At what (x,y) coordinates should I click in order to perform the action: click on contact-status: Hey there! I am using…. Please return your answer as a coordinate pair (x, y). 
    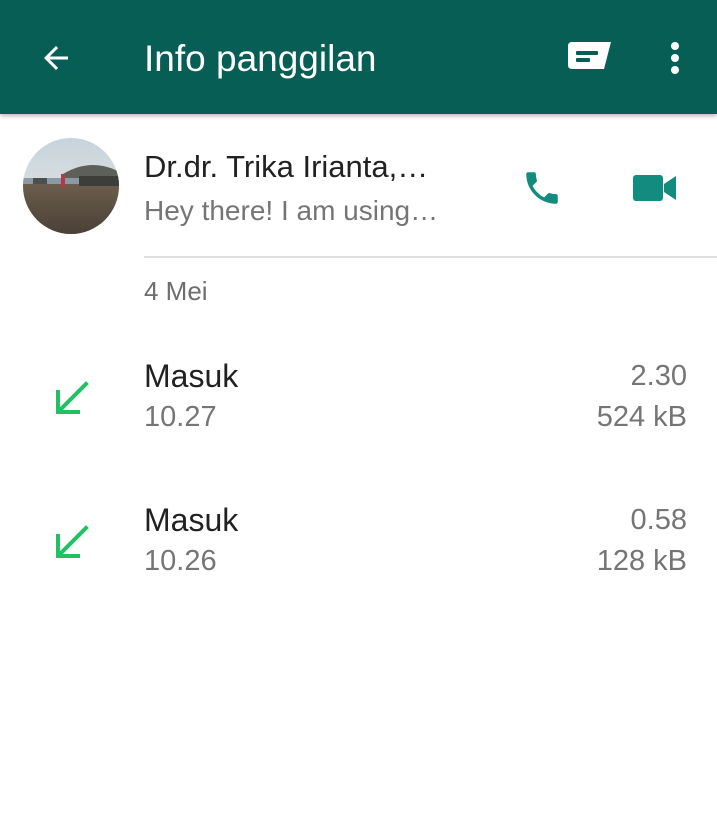
    Looking at the image, I should click on (291, 210).